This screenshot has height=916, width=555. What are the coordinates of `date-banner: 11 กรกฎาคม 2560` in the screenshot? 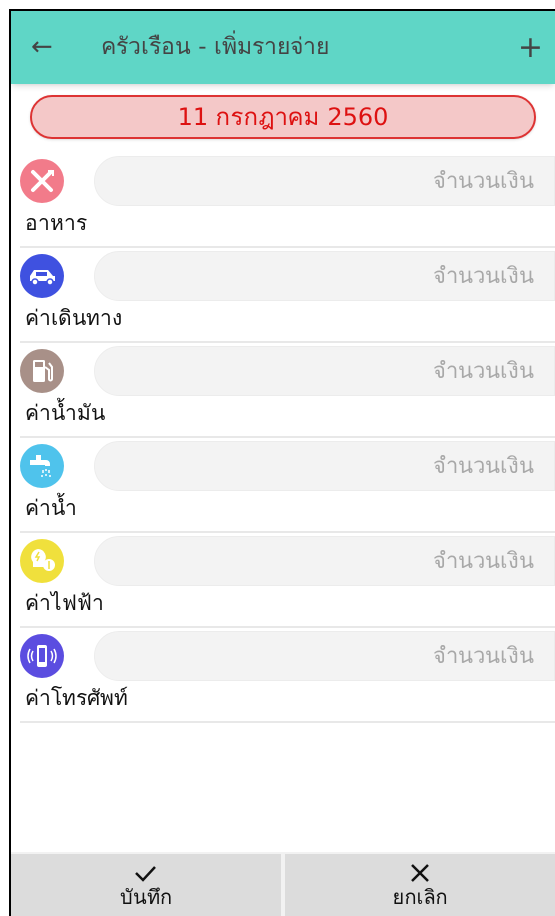 It's located at (283, 117).